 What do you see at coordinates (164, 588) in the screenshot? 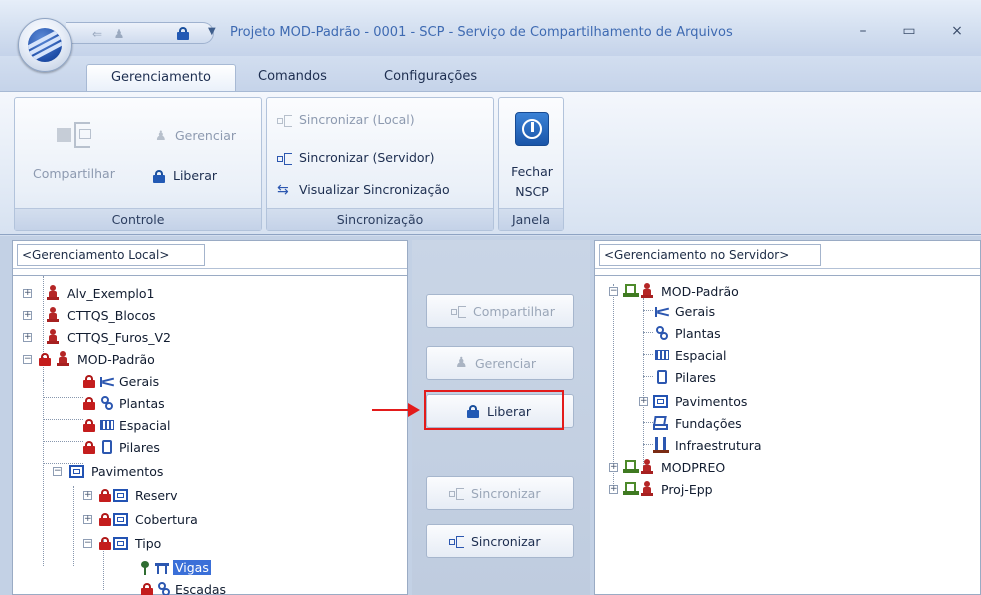
I see `escadas-icon` at bounding box center [164, 588].